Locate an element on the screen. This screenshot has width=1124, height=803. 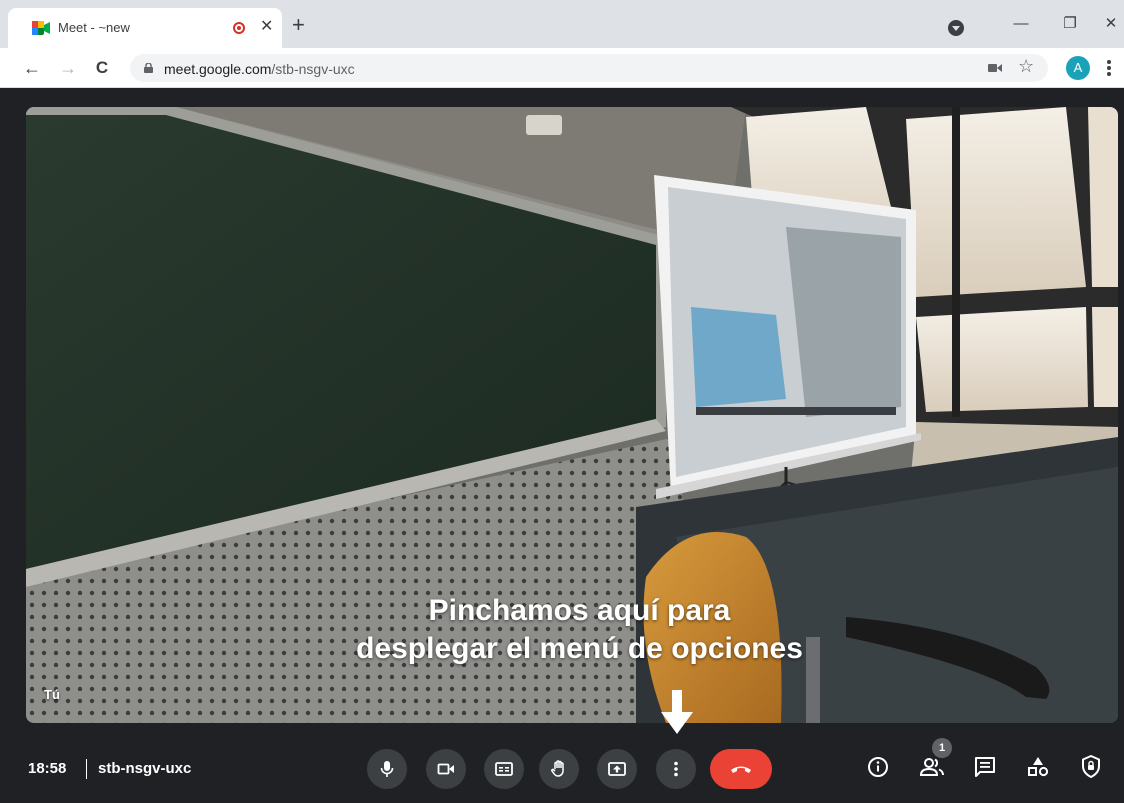
present-screen-button is located at coordinates (617, 769).